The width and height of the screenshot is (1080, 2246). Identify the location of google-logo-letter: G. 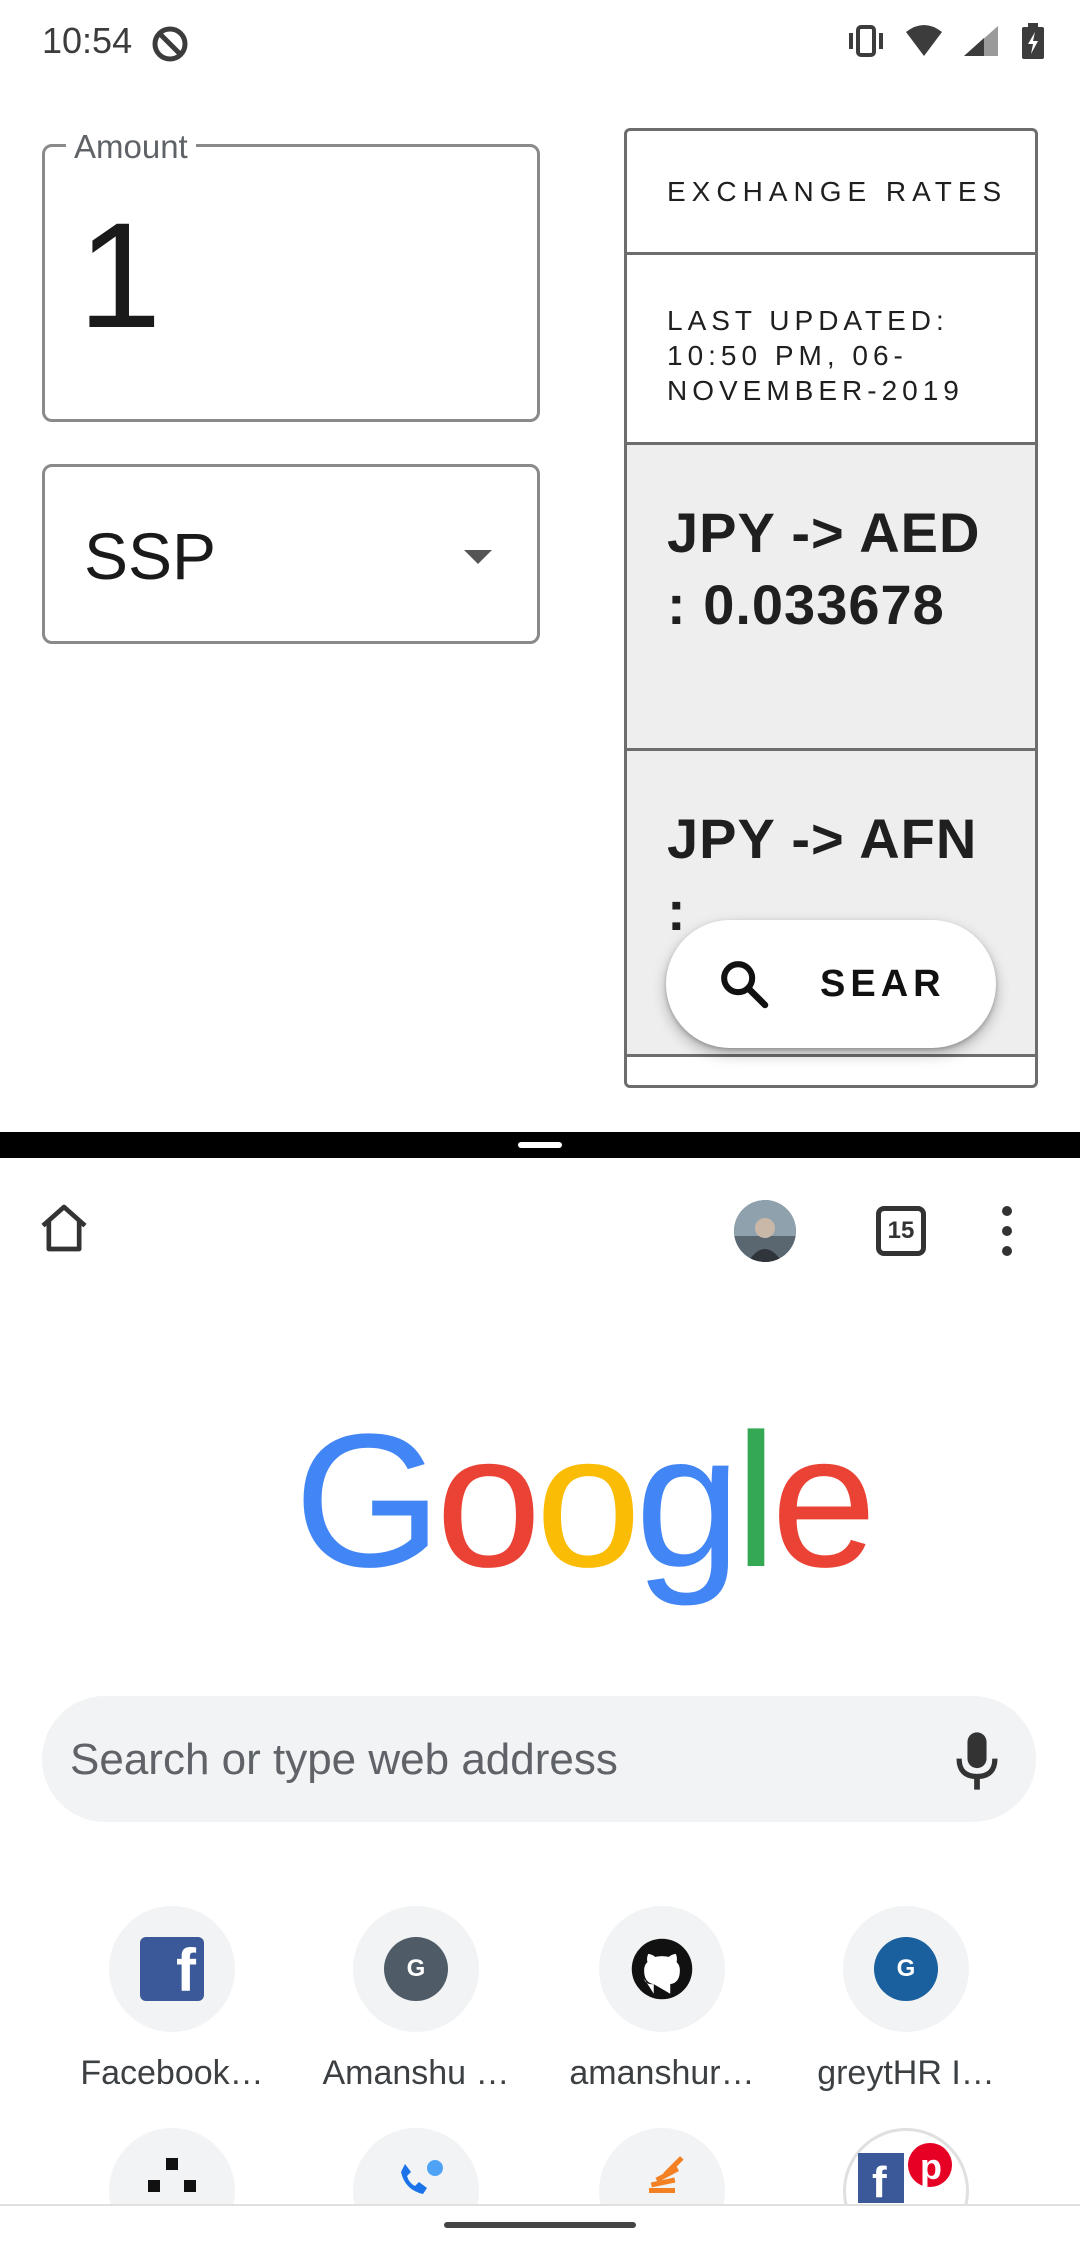
(368, 1501).